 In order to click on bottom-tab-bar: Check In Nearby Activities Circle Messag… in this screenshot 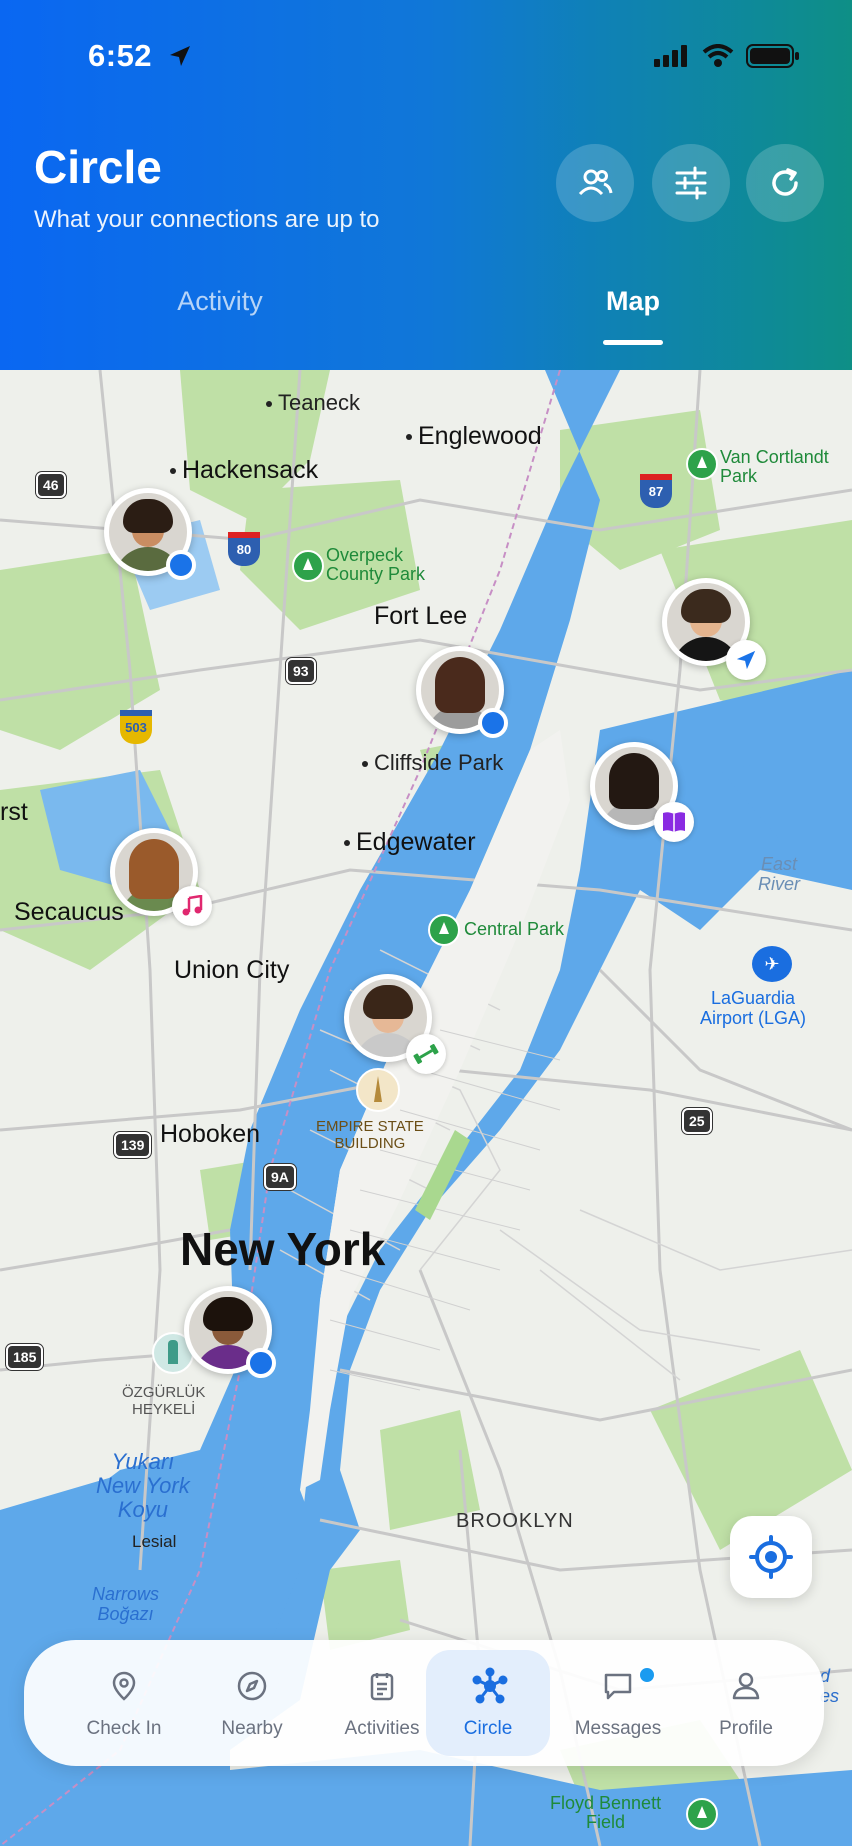, I will do `click(424, 1703)`.